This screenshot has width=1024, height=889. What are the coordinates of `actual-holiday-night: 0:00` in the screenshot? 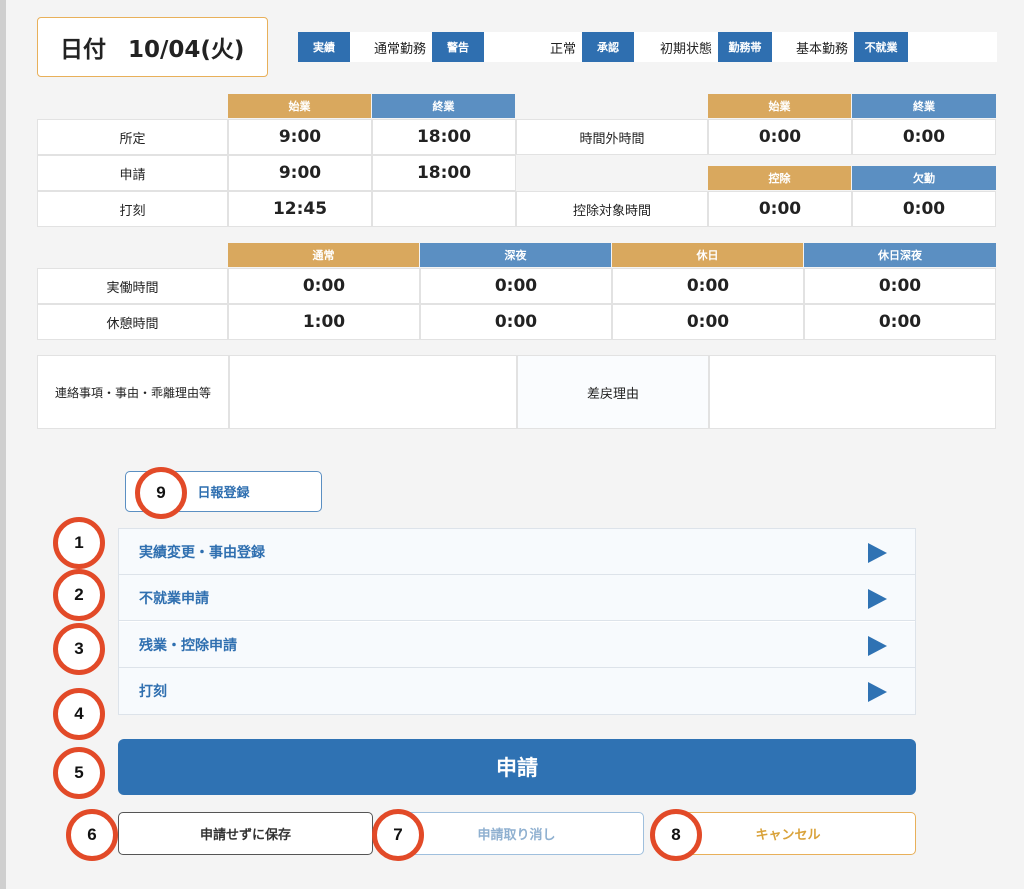 It's located at (900, 286).